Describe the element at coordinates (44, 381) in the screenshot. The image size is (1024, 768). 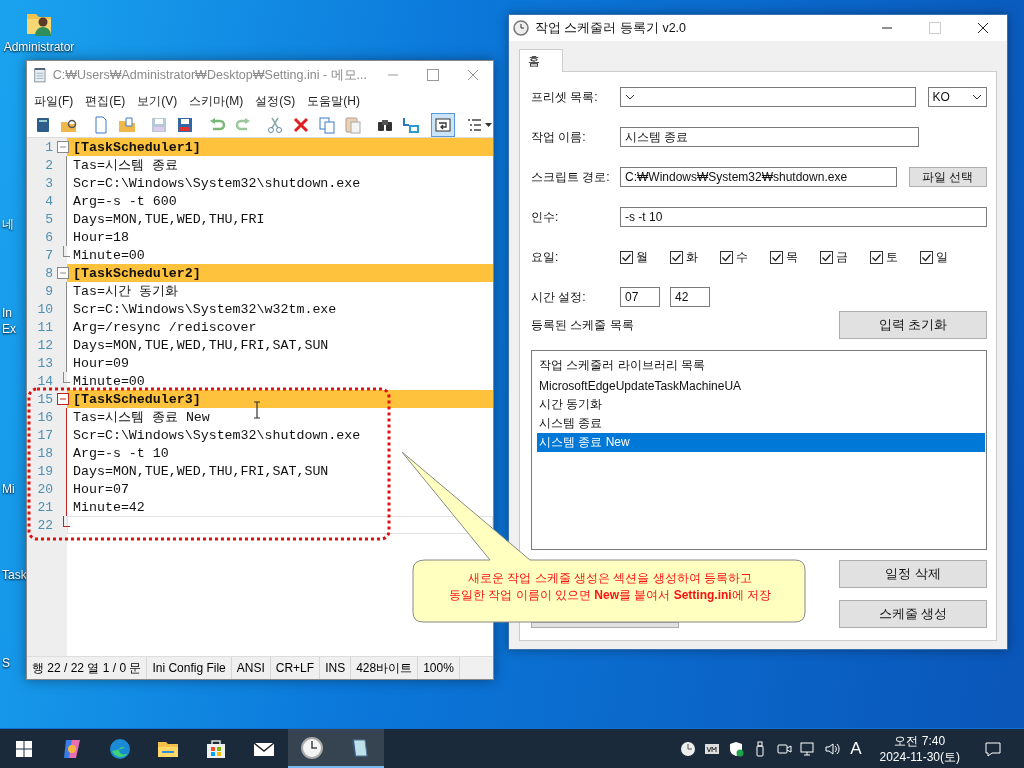
I see `line-number: 14` at that location.